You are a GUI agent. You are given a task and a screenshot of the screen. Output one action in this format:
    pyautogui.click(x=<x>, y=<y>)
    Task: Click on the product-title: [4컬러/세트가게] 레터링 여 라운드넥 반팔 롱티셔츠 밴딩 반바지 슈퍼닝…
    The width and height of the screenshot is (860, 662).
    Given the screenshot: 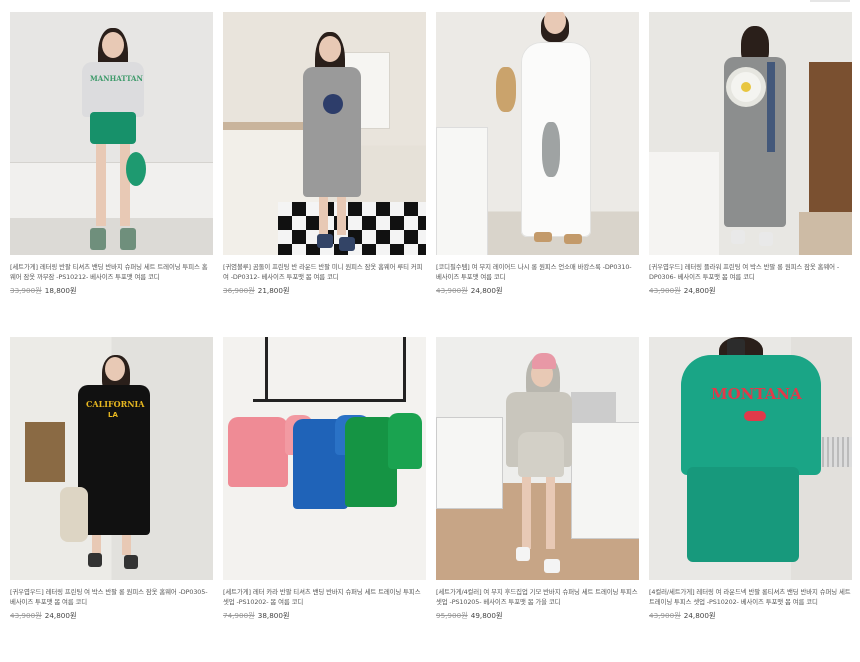 What is the action you would take?
    pyautogui.click(x=750, y=597)
    